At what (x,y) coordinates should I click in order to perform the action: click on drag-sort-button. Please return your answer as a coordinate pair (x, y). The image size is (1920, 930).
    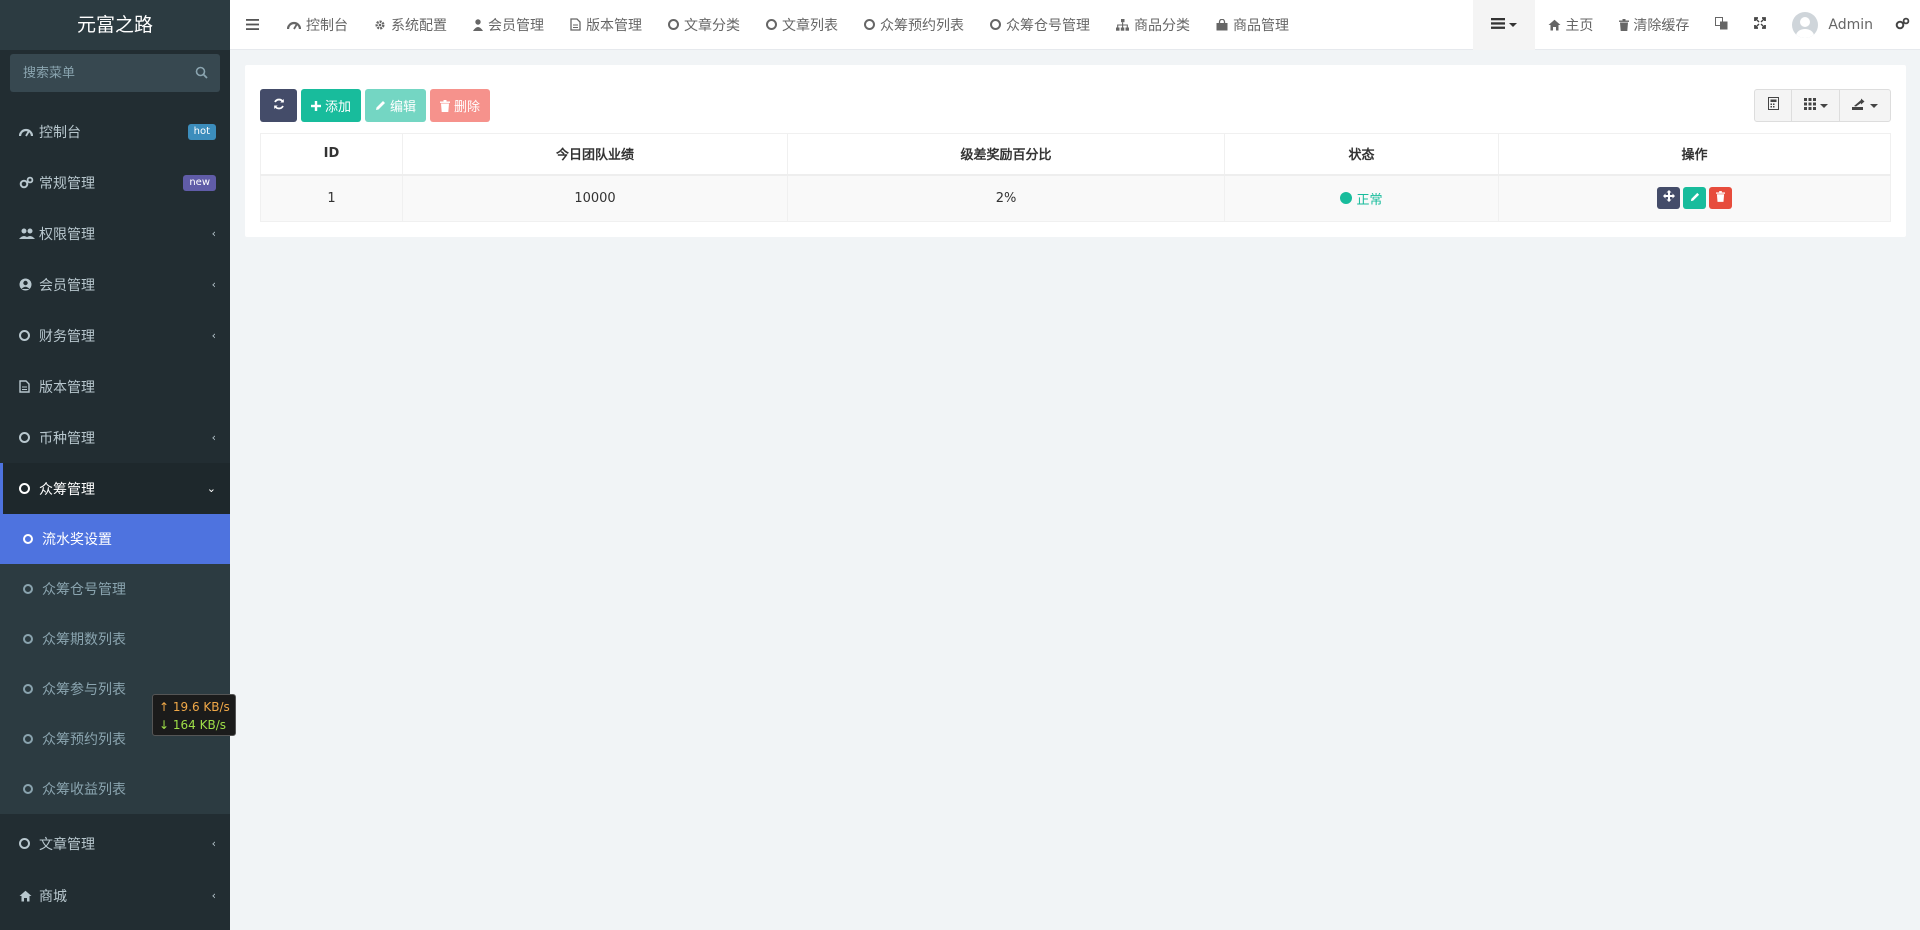
    Looking at the image, I should click on (1668, 198).